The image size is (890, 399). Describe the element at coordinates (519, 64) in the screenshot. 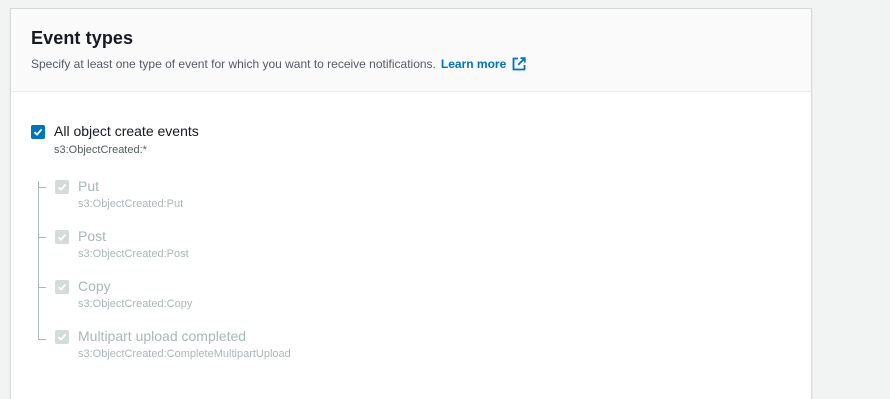

I see `external-link-icon` at that location.